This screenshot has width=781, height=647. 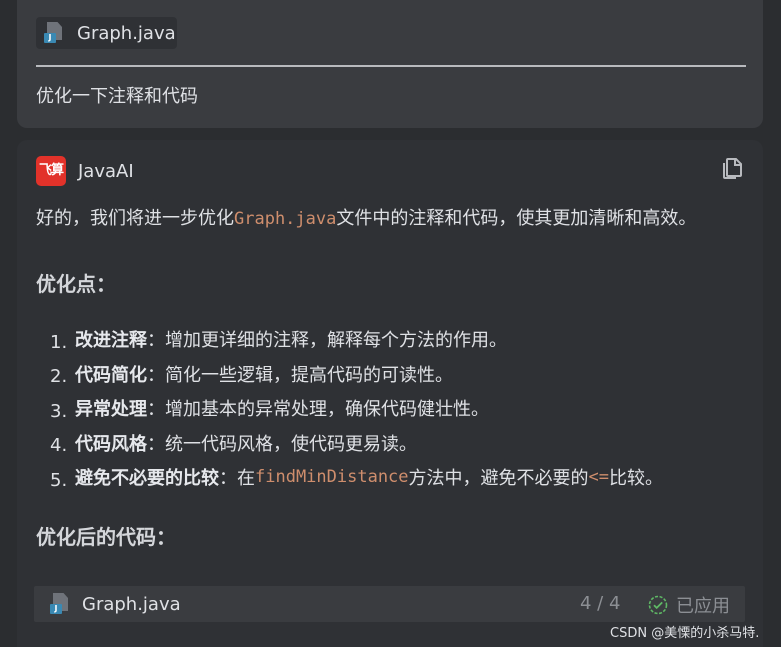 I want to click on intro-text-after: 文件中的注释和代码，使其更加清晰和高效。, so click(x=516, y=218).